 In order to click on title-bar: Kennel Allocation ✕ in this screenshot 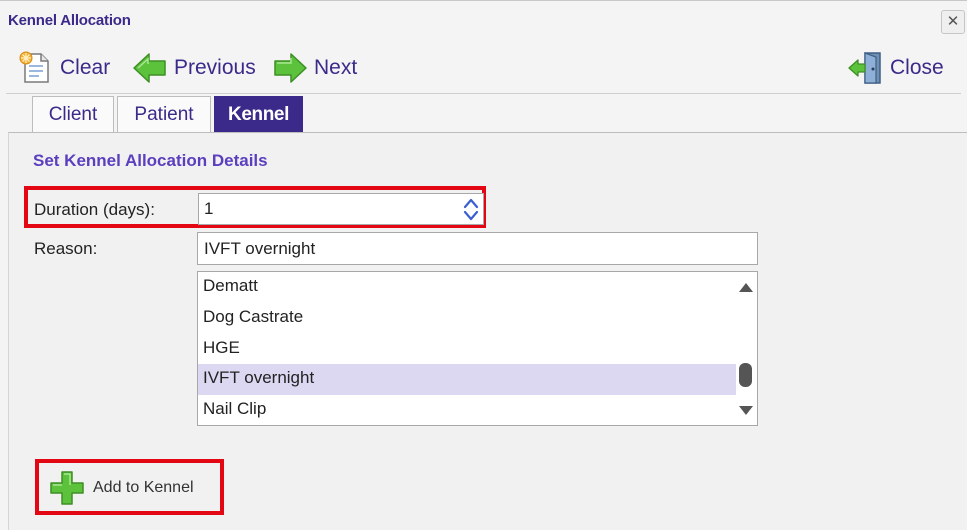, I will do `click(483, 21)`.